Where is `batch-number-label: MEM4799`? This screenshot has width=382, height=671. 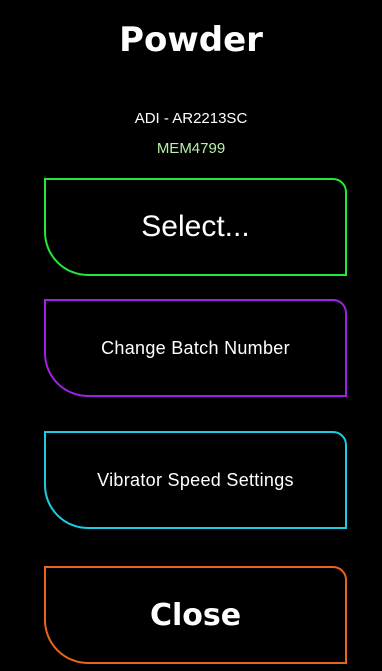
batch-number-label: MEM4799 is located at coordinates (191, 148).